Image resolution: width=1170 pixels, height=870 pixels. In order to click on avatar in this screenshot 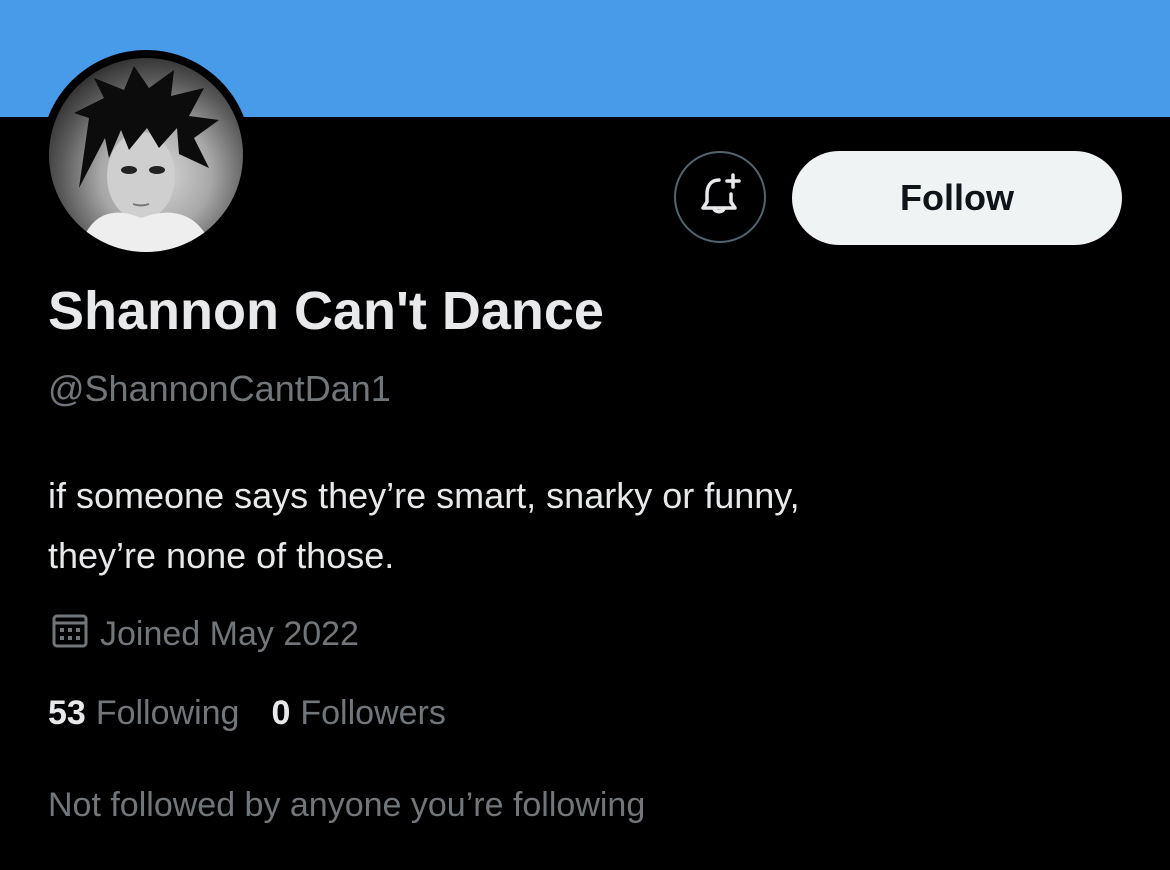, I will do `click(146, 155)`.